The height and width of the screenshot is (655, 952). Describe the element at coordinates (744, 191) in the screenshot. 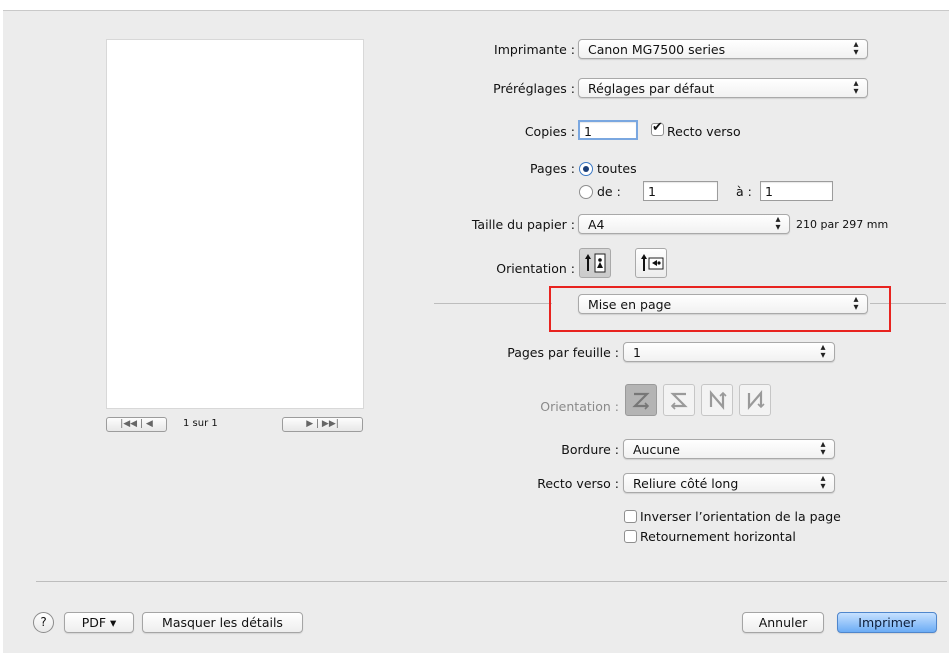

I see `pages-to-label: à :` at that location.